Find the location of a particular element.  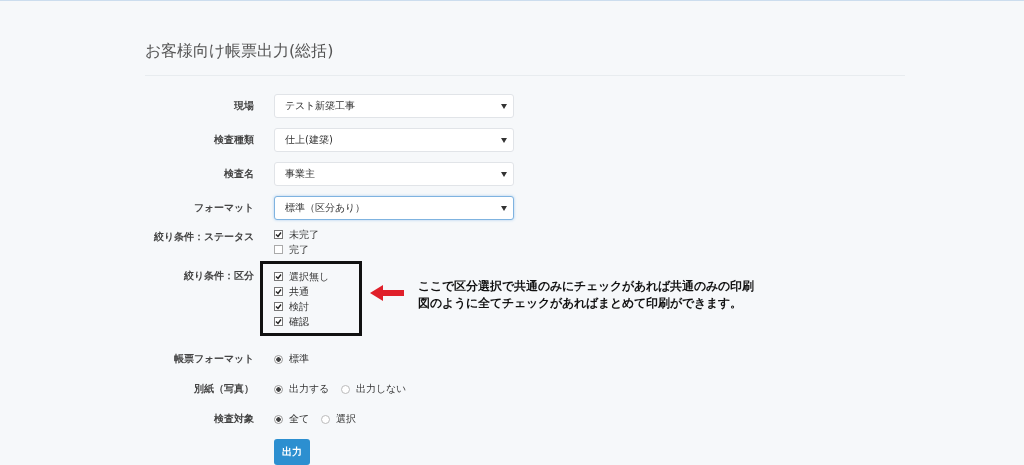

radio-option: 出力する is located at coordinates (301, 389).